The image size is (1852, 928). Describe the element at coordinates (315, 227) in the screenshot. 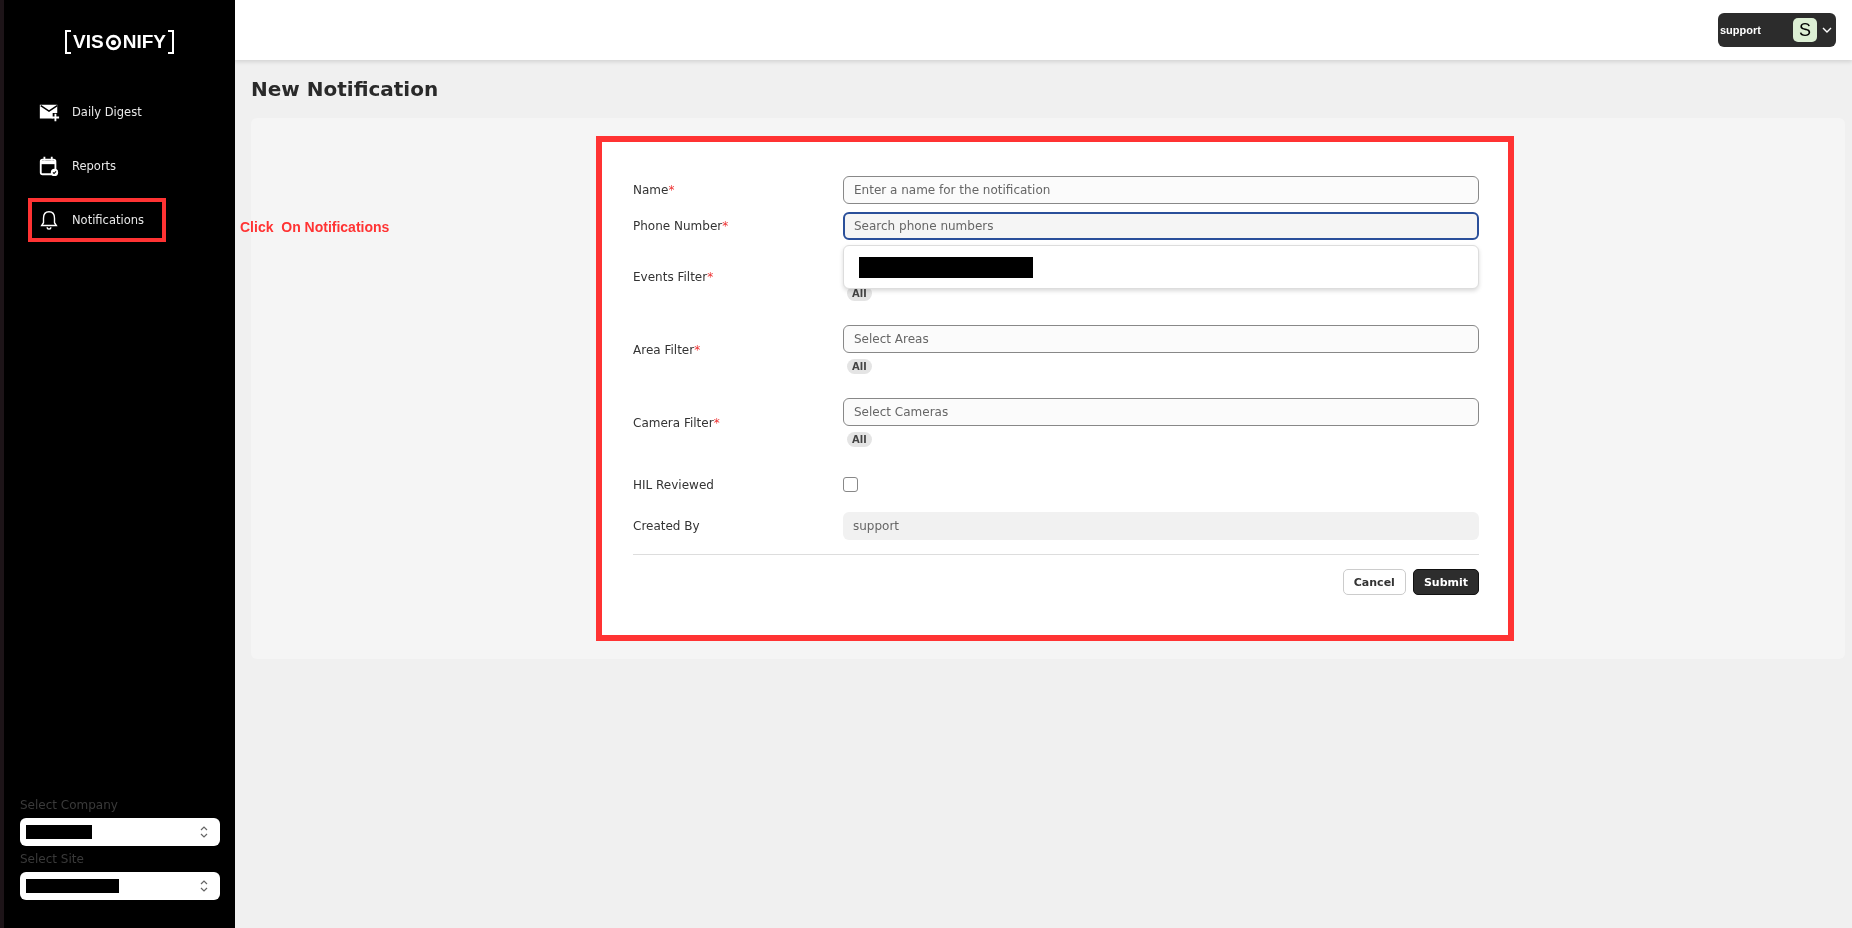

I see `annotation-text: Click On Notifications` at that location.